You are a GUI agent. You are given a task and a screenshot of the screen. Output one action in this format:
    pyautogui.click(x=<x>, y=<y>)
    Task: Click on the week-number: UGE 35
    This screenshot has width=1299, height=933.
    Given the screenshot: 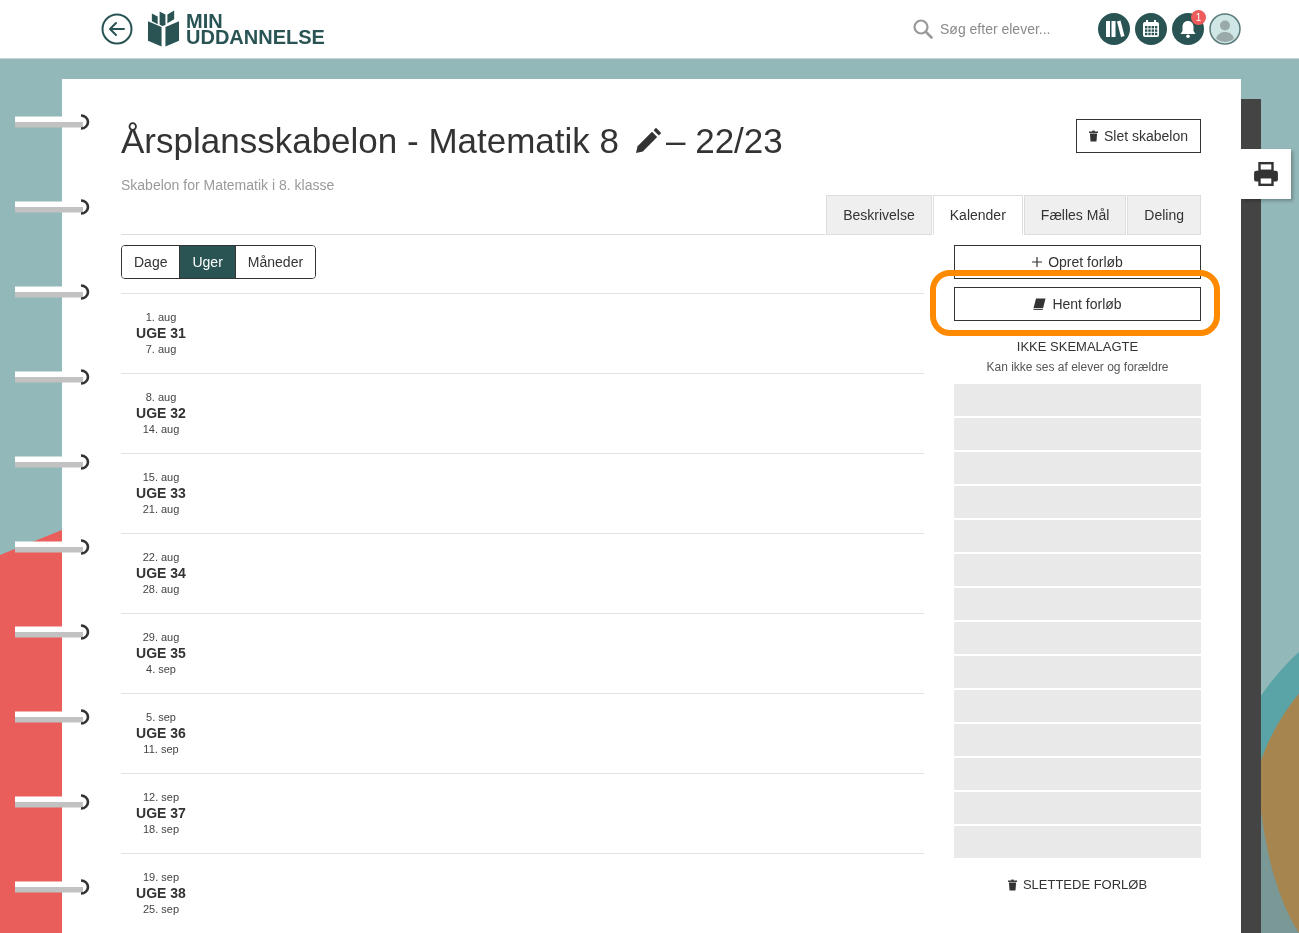 What is the action you would take?
    pyautogui.click(x=161, y=653)
    